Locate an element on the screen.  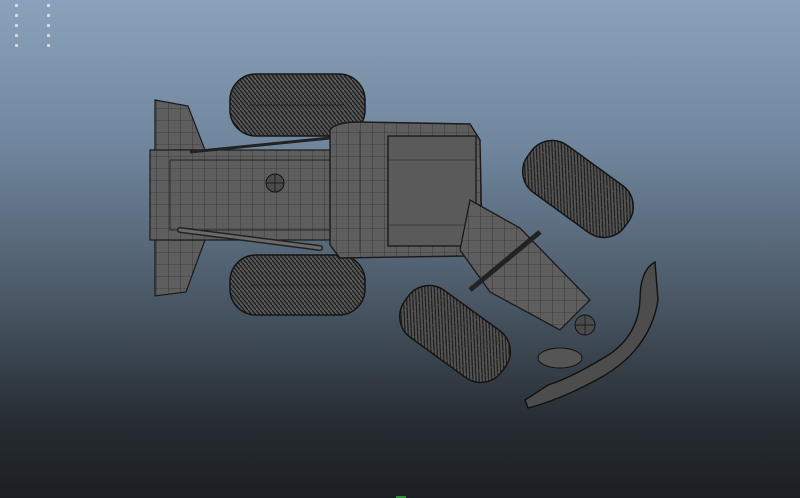
cab is located at coordinates (406, 190).